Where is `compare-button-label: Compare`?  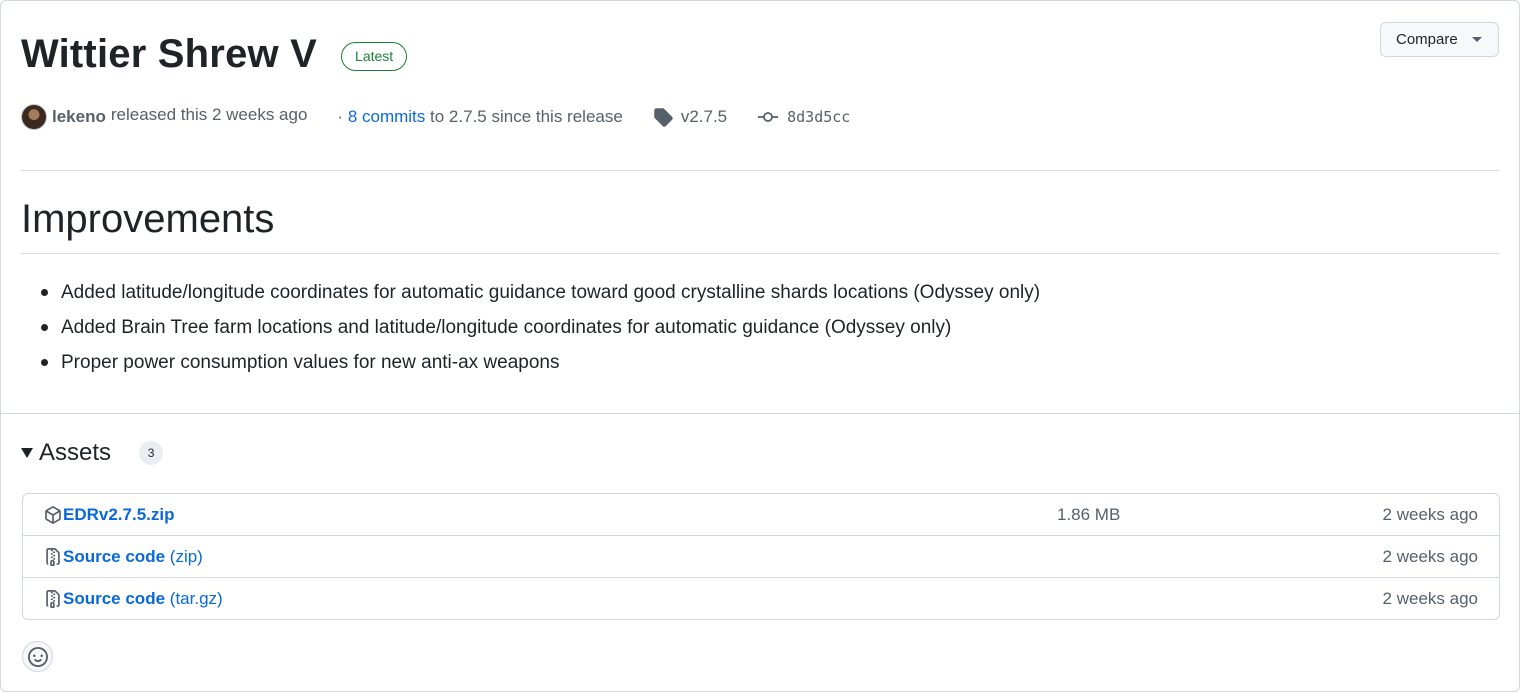 compare-button-label: Compare is located at coordinates (1427, 39).